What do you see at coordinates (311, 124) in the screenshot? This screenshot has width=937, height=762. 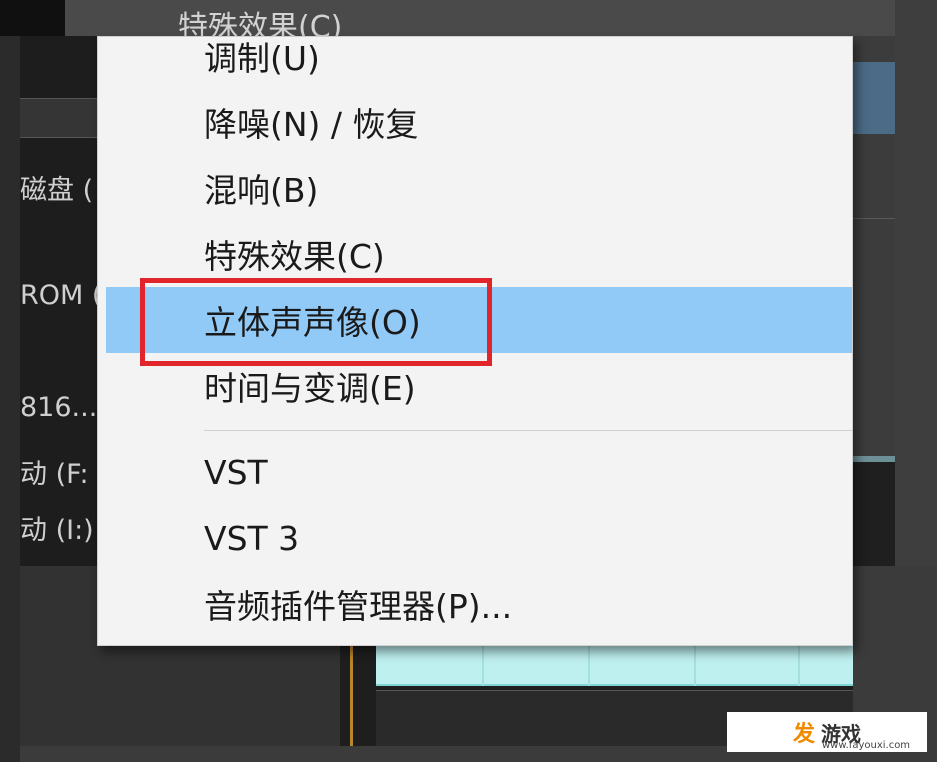 I see `menu-item-label: 降噪(N) / 恢复` at bounding box center [311, 124].